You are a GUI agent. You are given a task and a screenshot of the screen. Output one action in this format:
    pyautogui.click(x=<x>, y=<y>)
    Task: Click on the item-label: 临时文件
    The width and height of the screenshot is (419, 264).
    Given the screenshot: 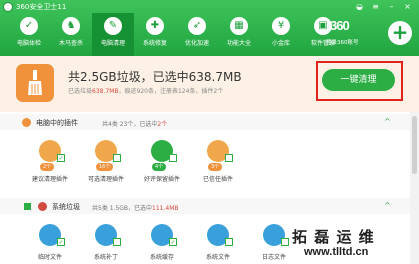 What is the action you would take?
    pyautogui.click(x=49, y=257)
    